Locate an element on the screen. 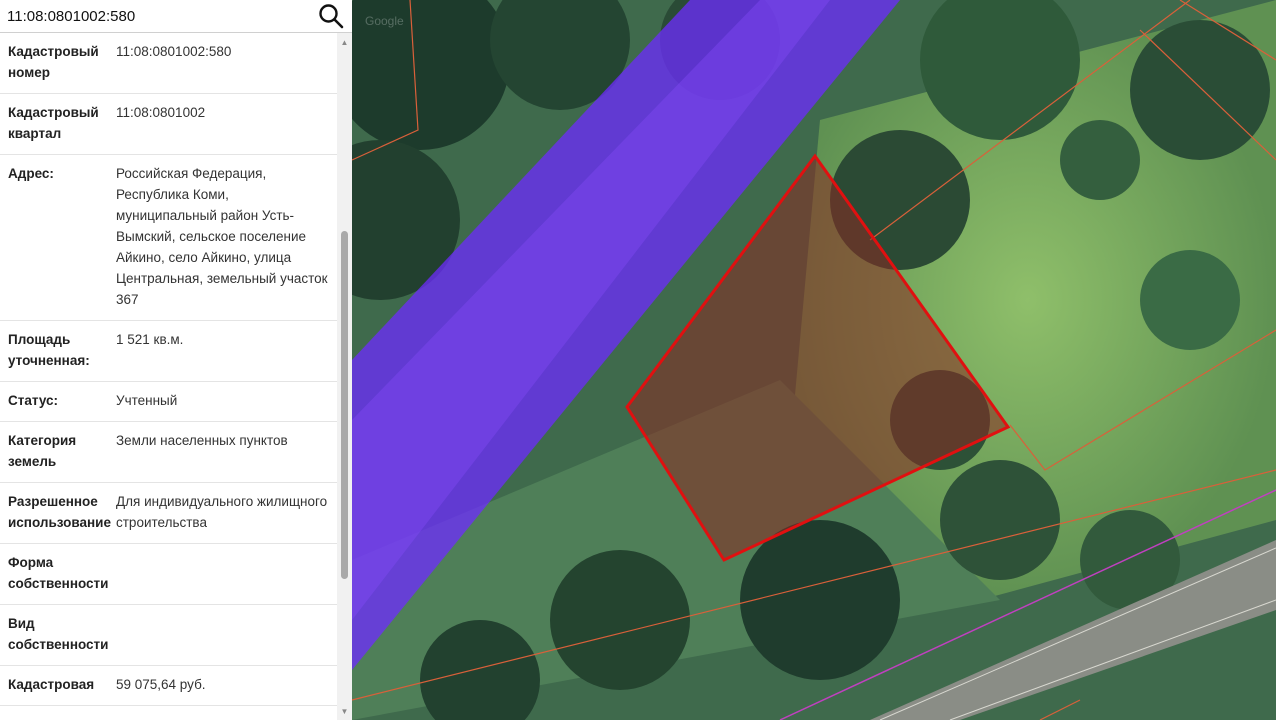 This screenshot has height=720, width=1276. detail-row-ownership-form: Форма собственности is located at coordinates (168, 574).